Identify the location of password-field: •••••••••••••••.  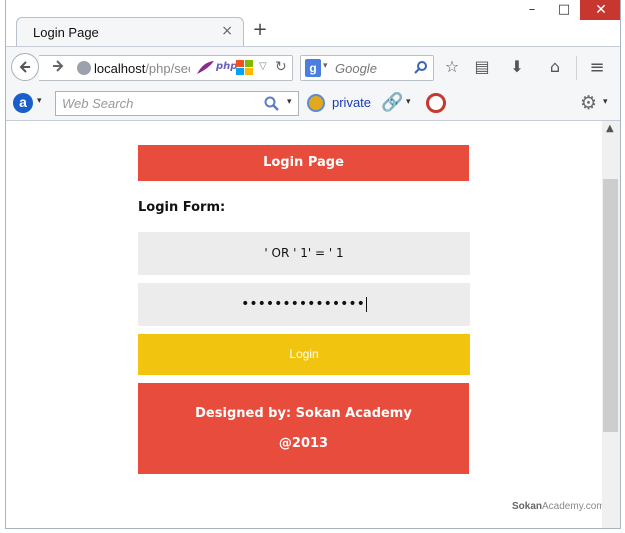
(304, 304).